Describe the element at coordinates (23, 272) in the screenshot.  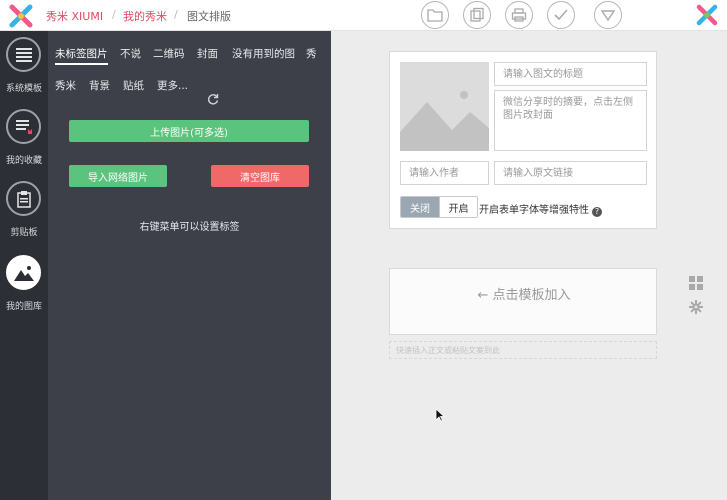
I see `gallery-icon` at that location.